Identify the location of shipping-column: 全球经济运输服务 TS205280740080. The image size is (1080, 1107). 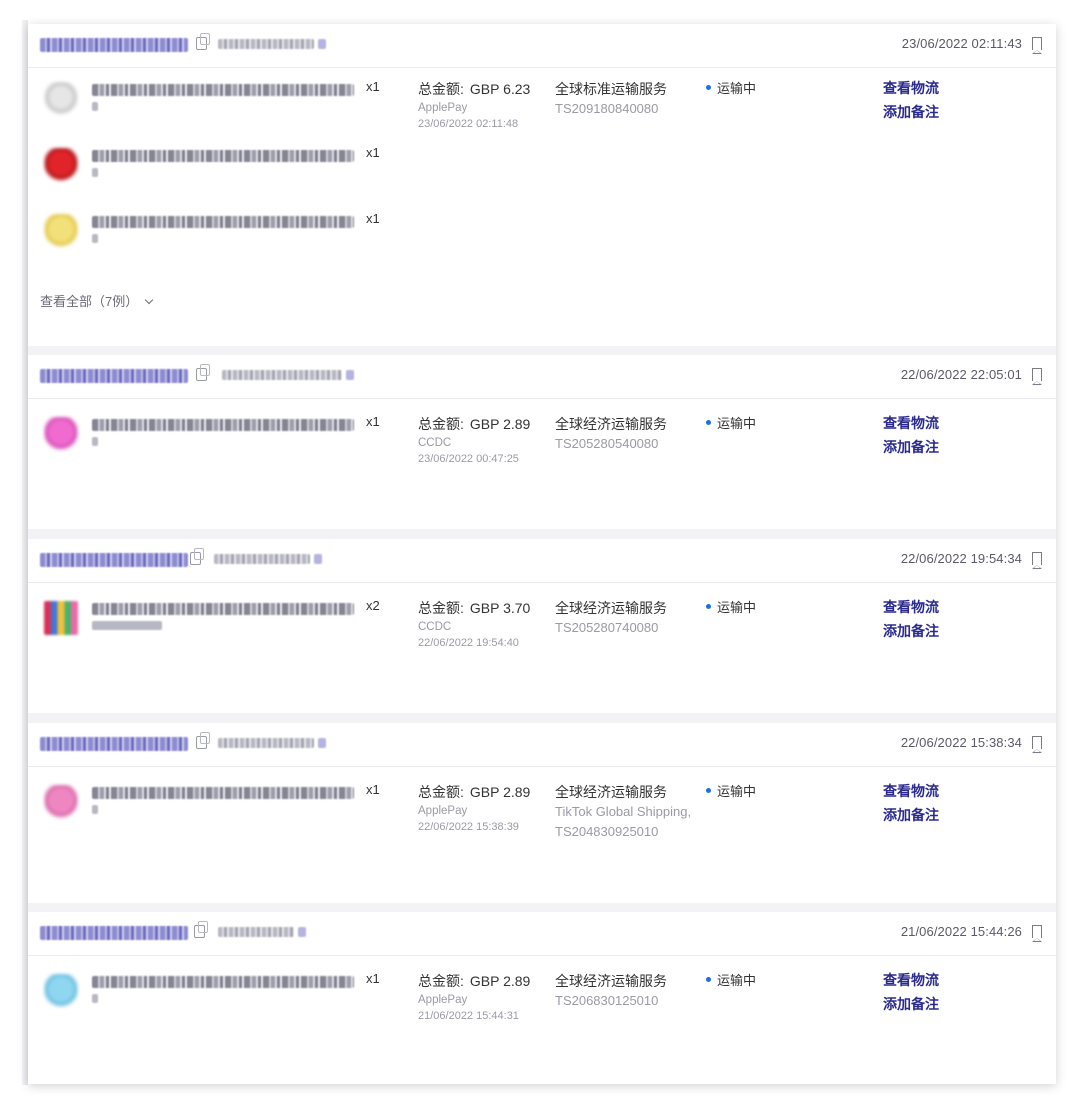
(625, 618).